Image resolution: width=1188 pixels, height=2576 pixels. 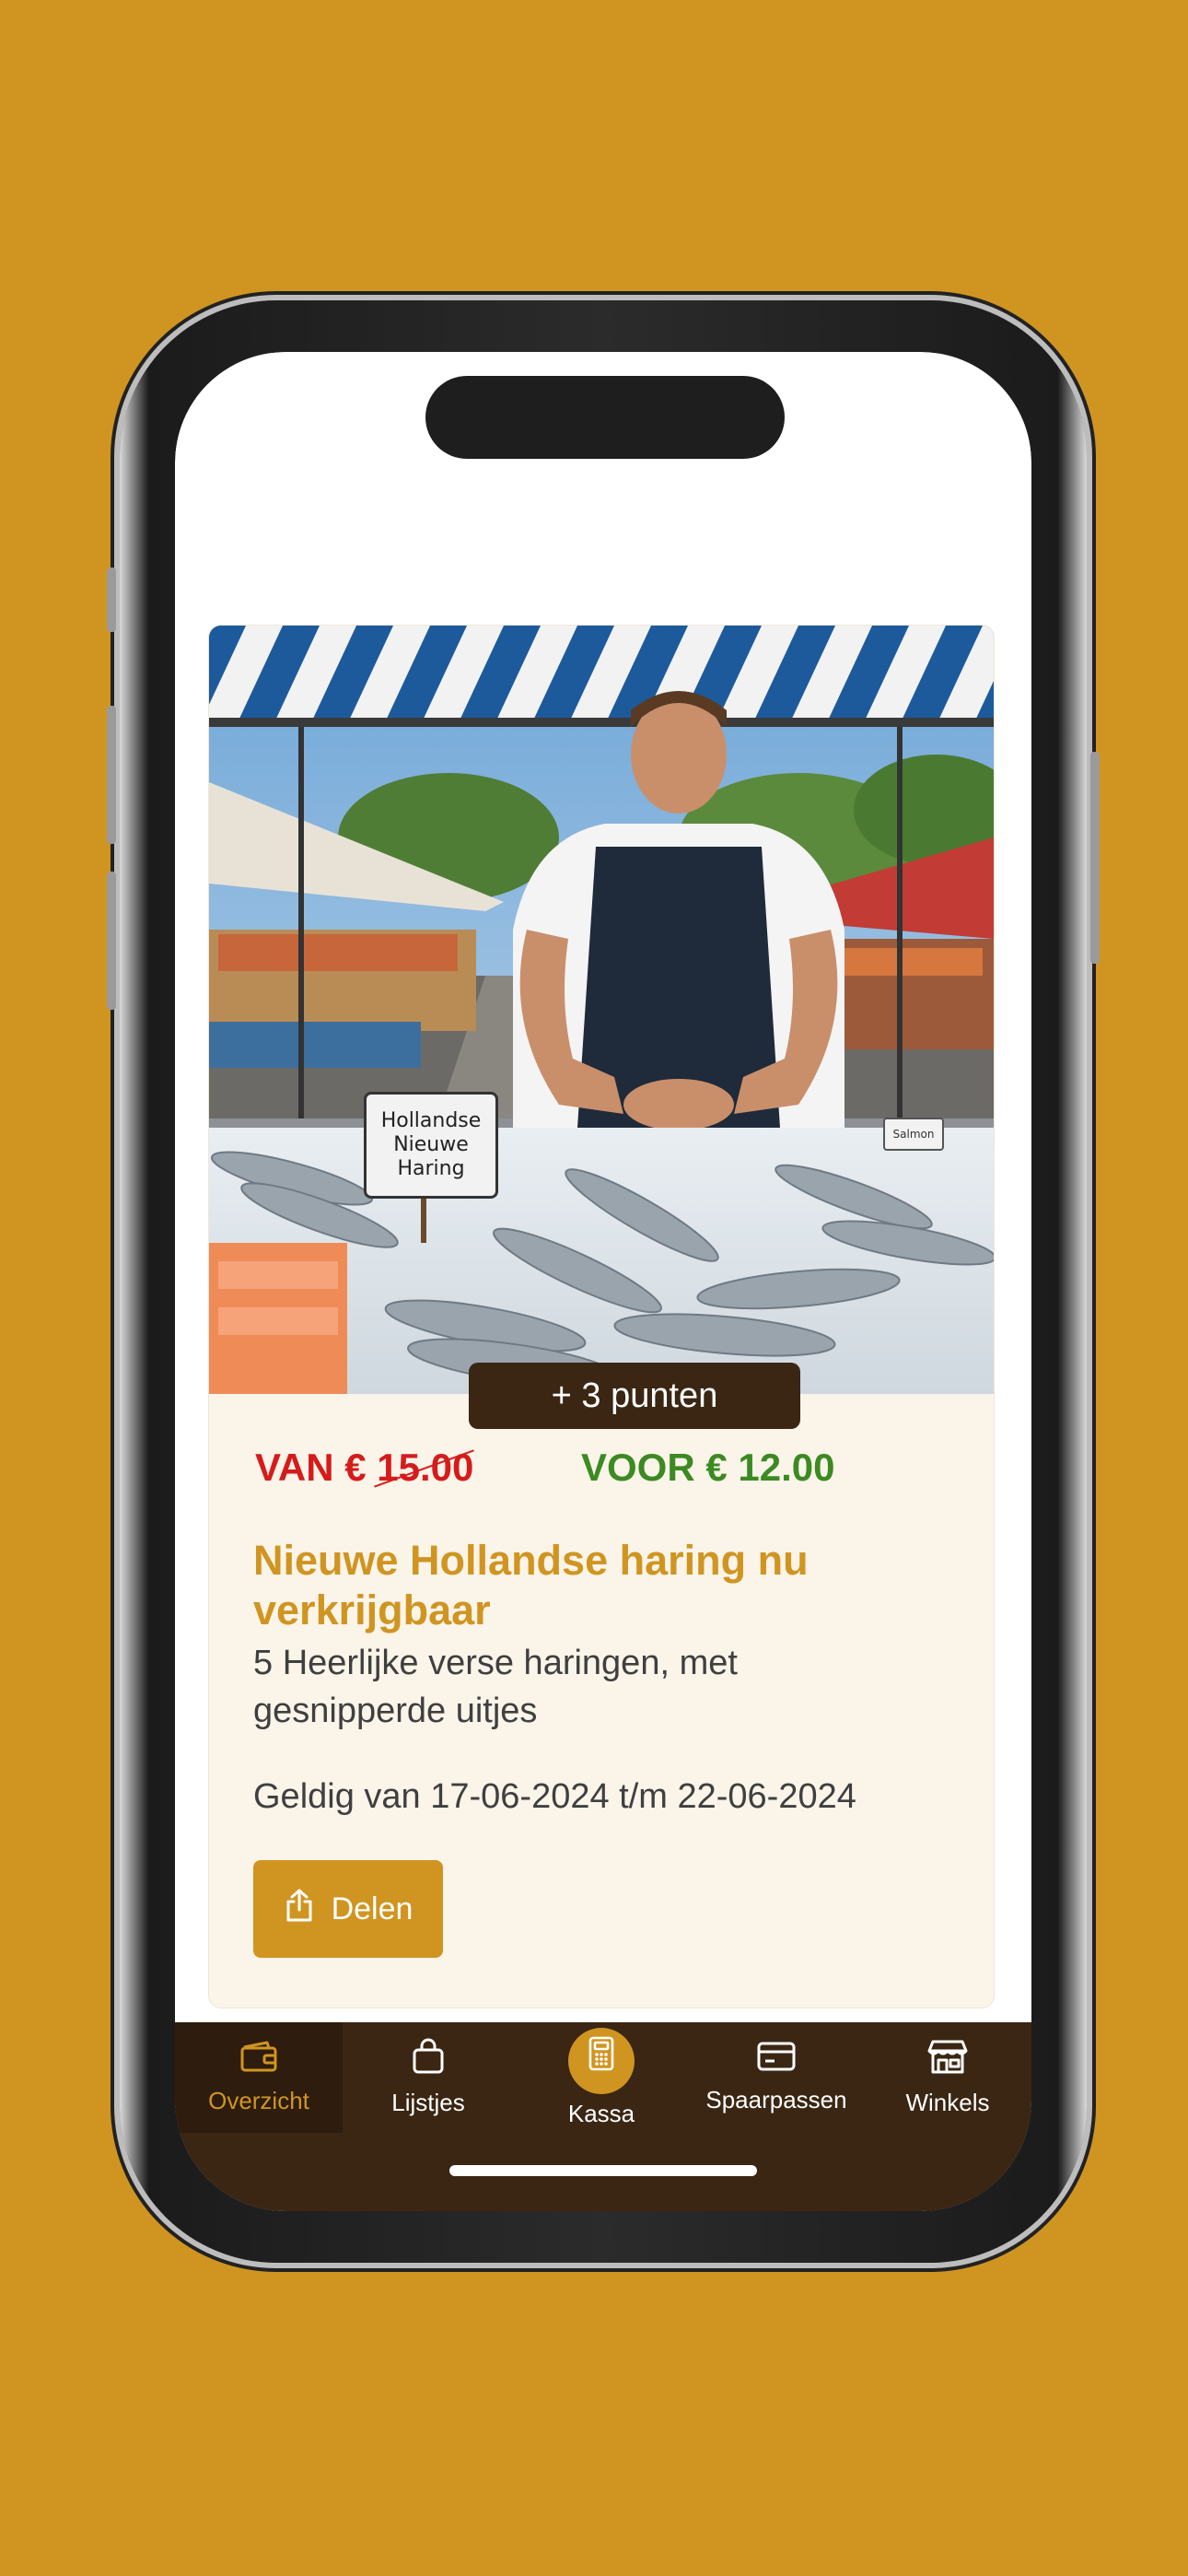 What do you see at coordinates (948, 2102) in the screenshot?
I see `tab-label-winkels: Winkels` at bounding box center [948, 2102].